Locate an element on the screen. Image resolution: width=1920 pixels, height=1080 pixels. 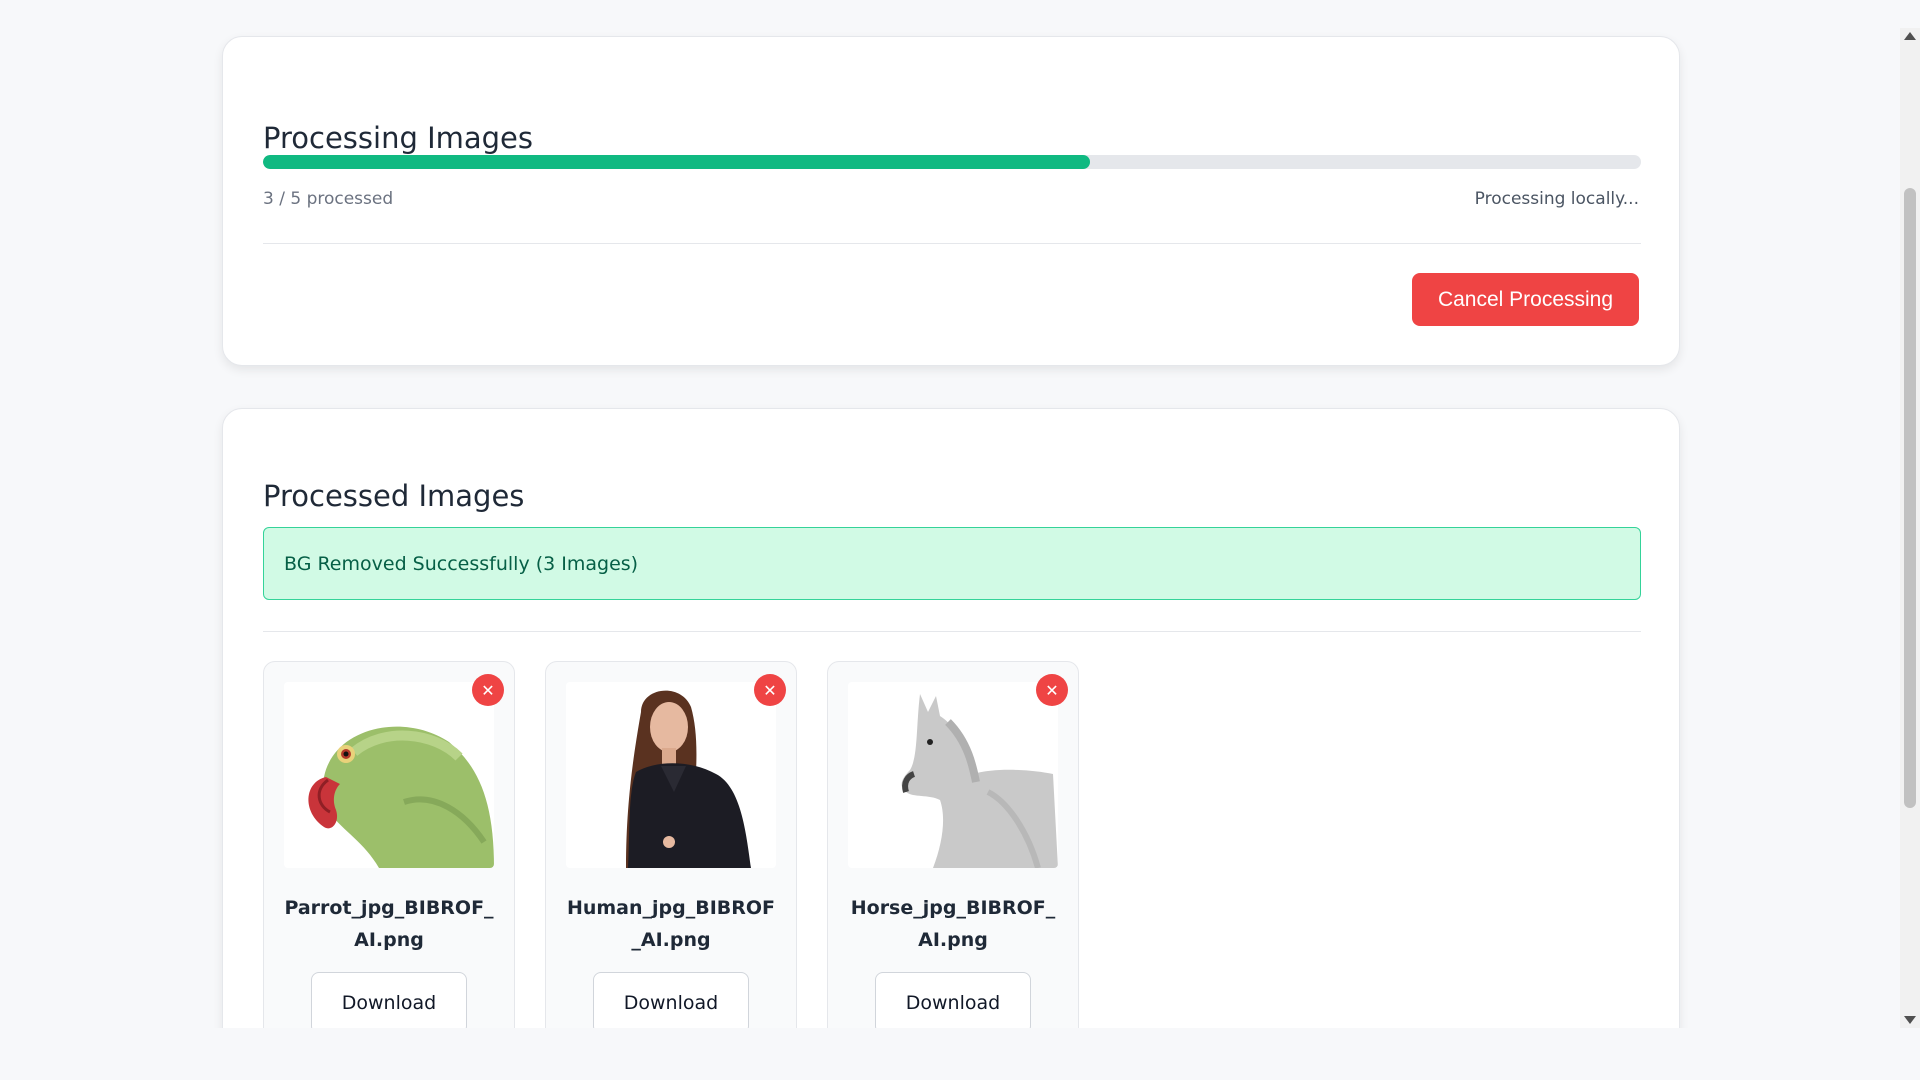
scrollbar is located at coordinates (1910, 528).